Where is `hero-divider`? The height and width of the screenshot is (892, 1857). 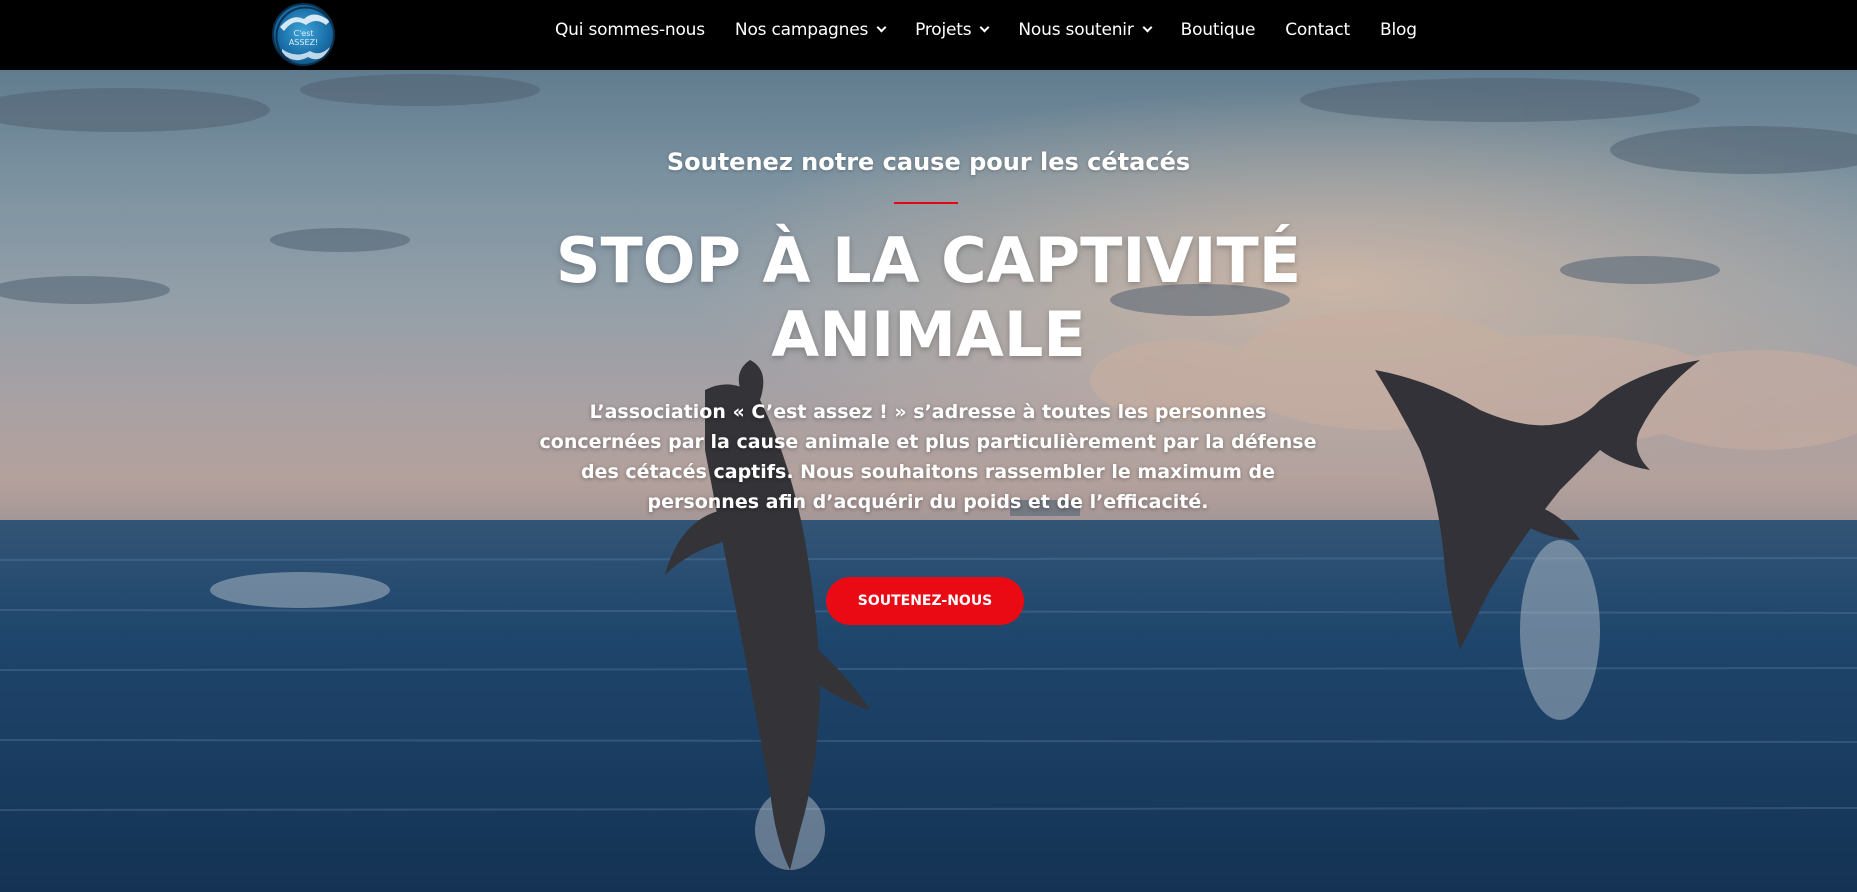 hero-divider is located at coordinates (926, 203).